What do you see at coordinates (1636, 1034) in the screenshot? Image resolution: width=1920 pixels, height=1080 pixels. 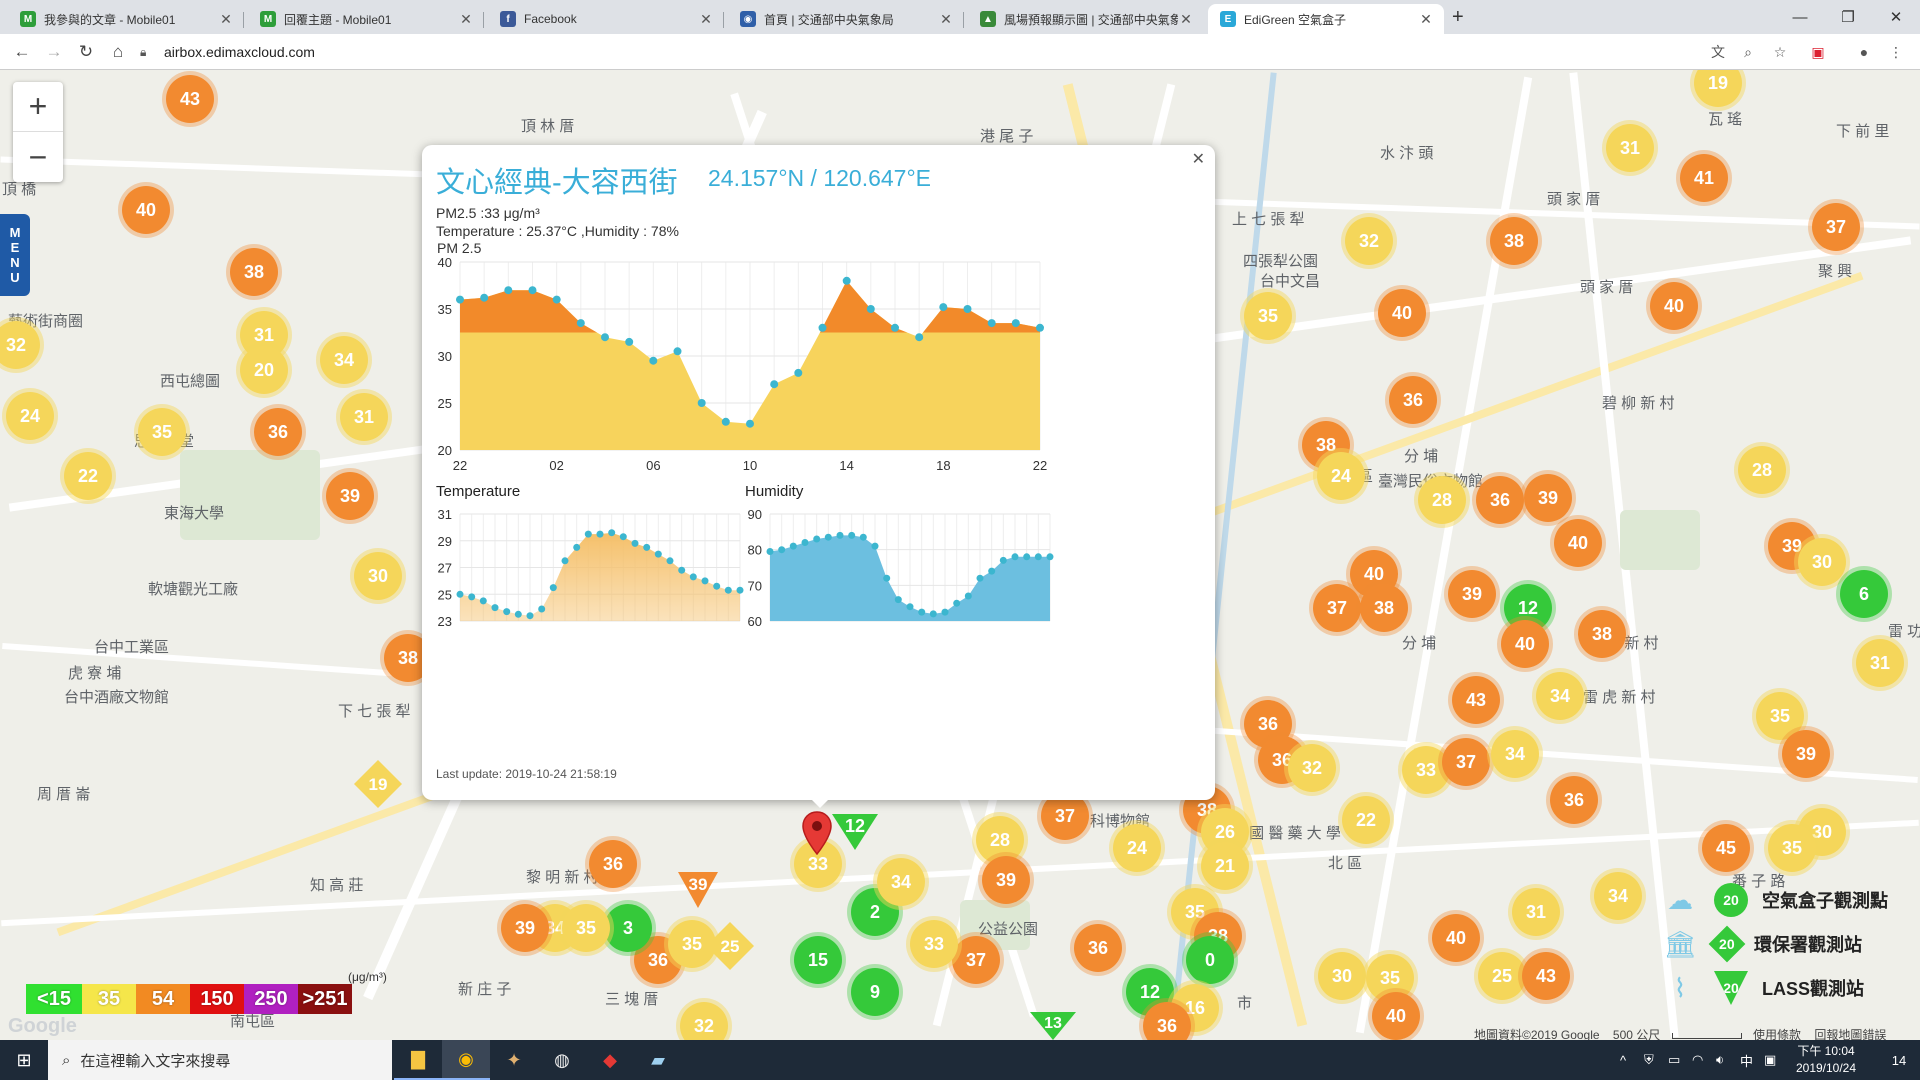 I see `map-scale: 500 公尺` at bounding box center [1636, 1034].